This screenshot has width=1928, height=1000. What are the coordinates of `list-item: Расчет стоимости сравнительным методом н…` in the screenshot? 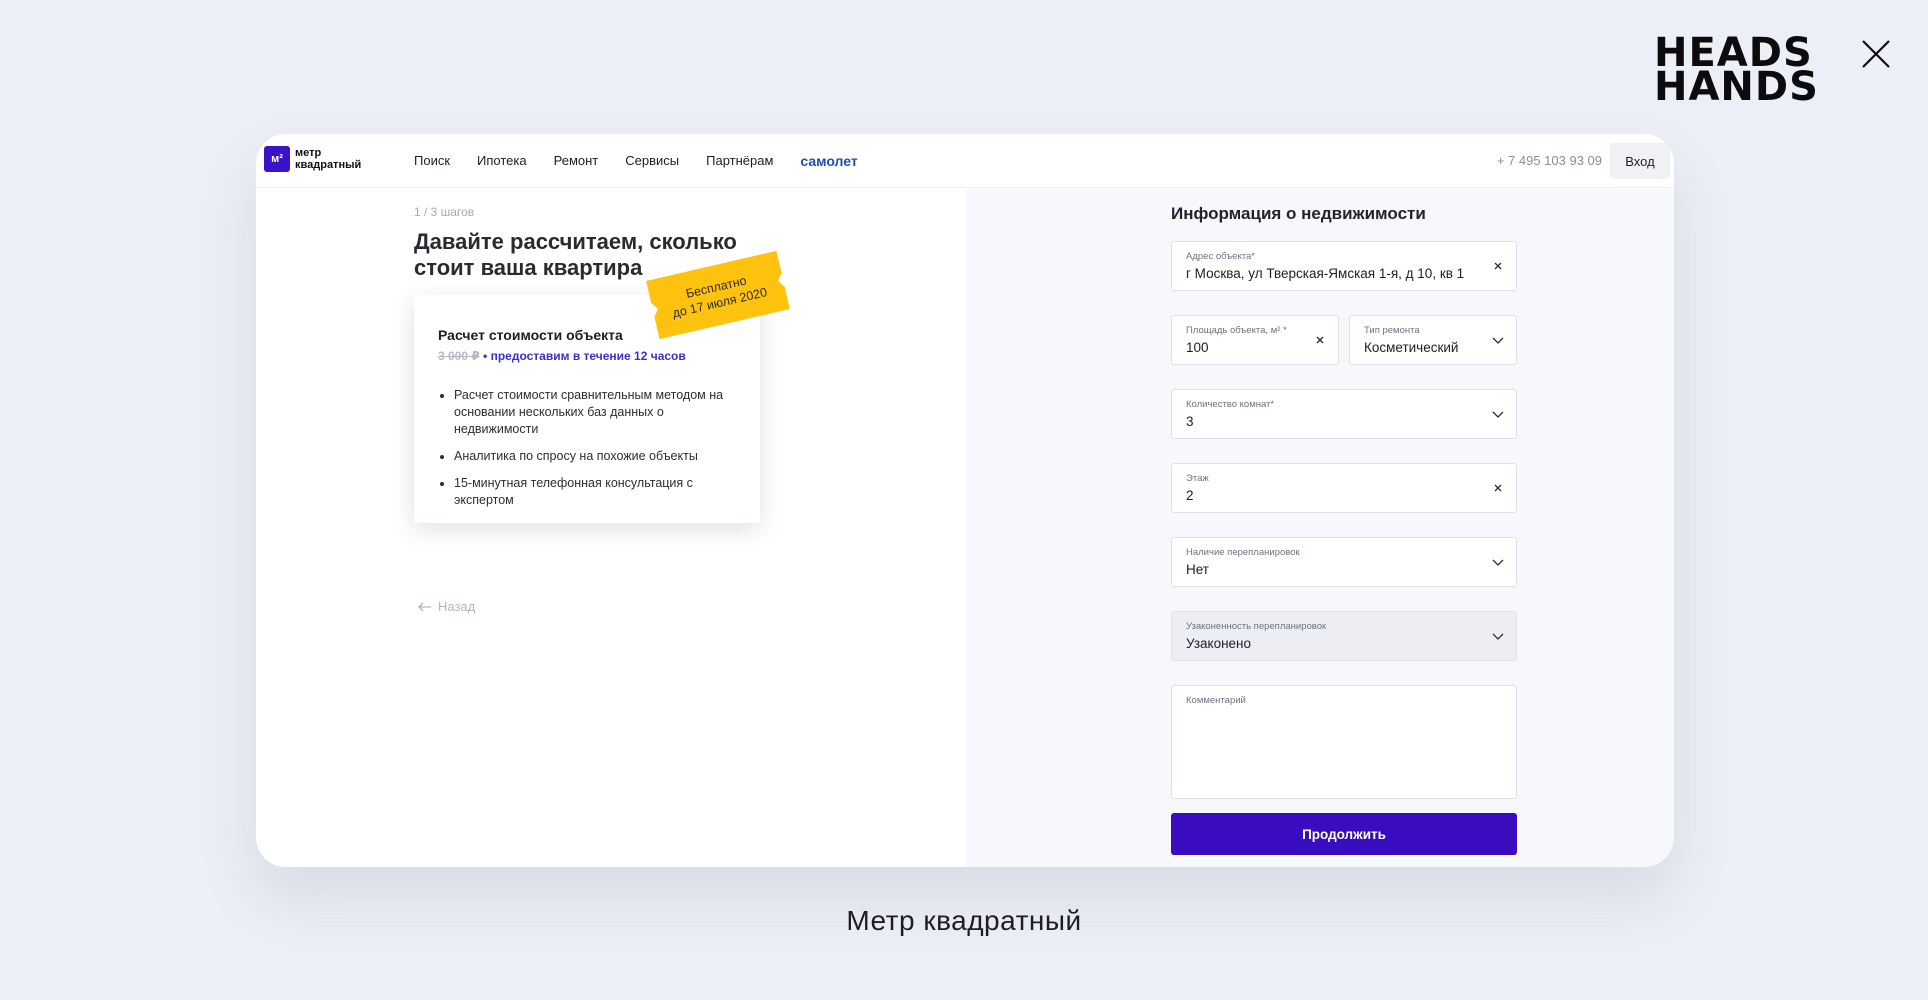 It's located at (596, 412).